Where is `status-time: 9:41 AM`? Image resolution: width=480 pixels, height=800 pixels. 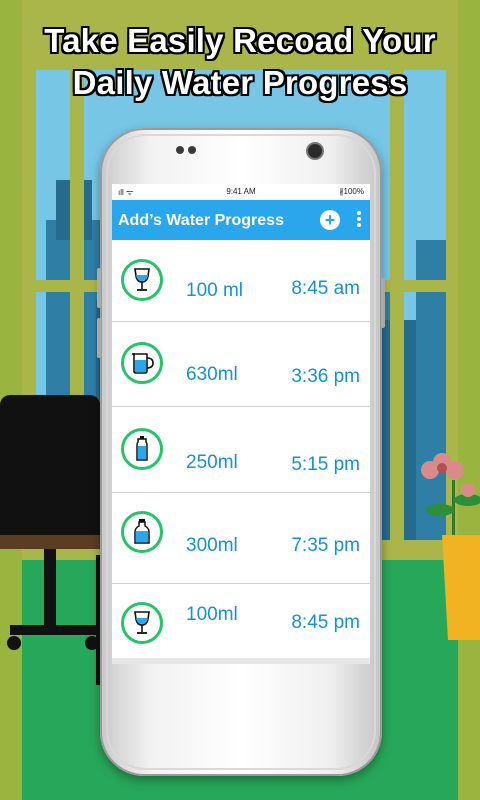 status-time: 9:41 AM is located at coordinates (241, 191).